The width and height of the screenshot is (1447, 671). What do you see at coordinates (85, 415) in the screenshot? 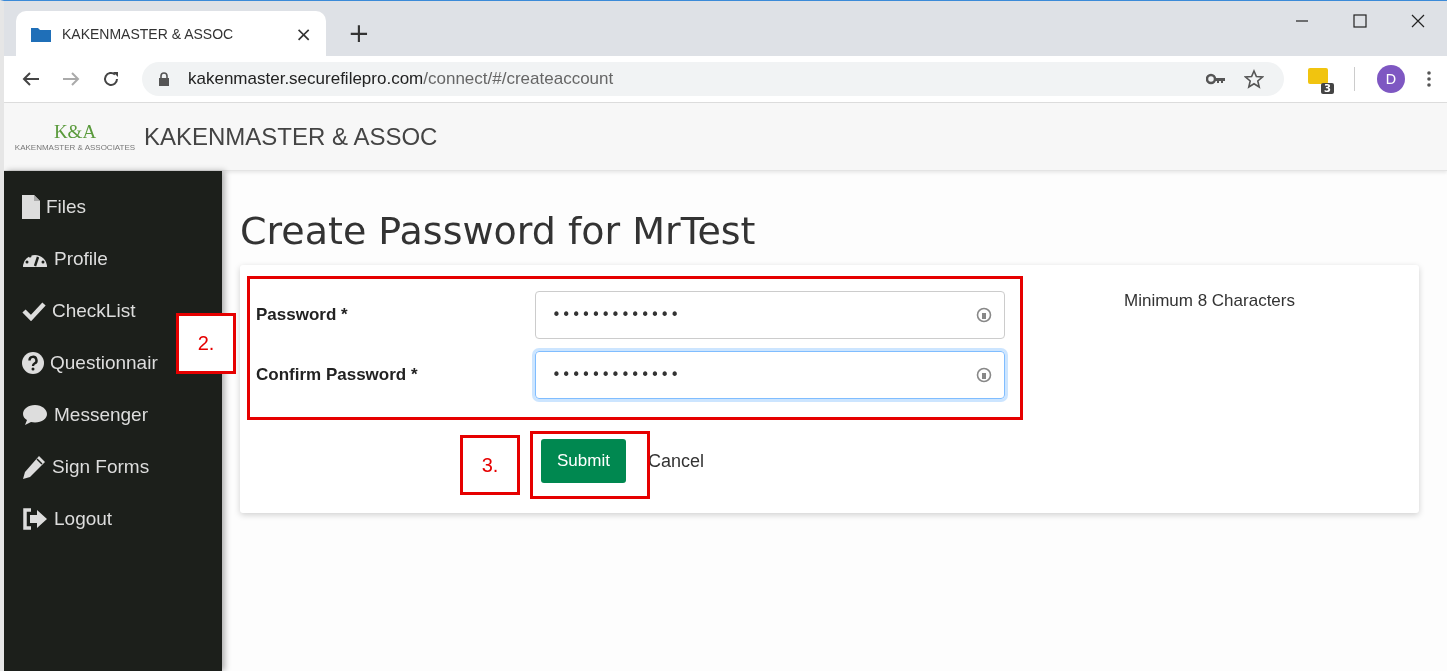
I see `sidebar-item: Messenger` at bounding box center [85, 415].